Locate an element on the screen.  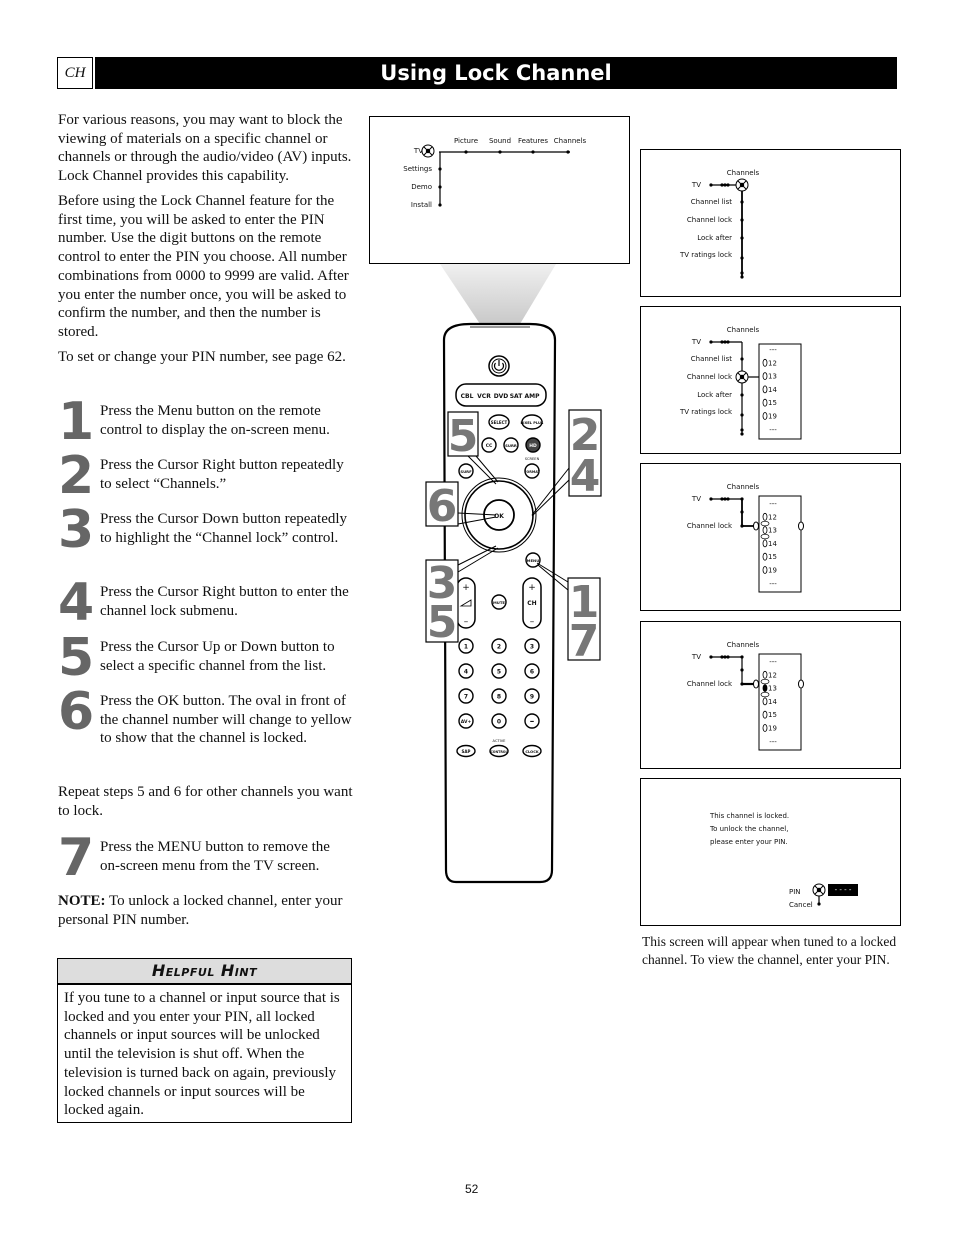
mute-button: MUTE is located at coordinates (499, 602).